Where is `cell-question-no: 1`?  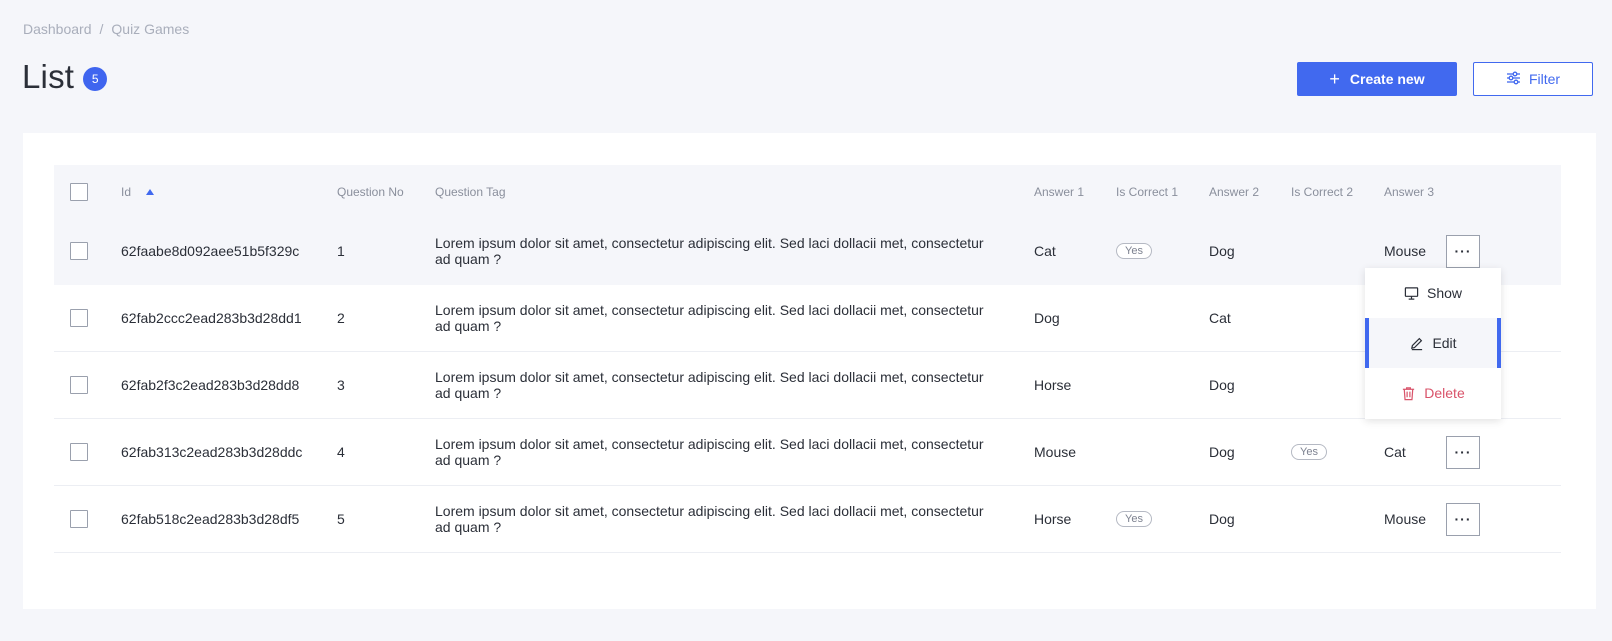
cell-question-no: 1 is located at coordinates (341, 251).